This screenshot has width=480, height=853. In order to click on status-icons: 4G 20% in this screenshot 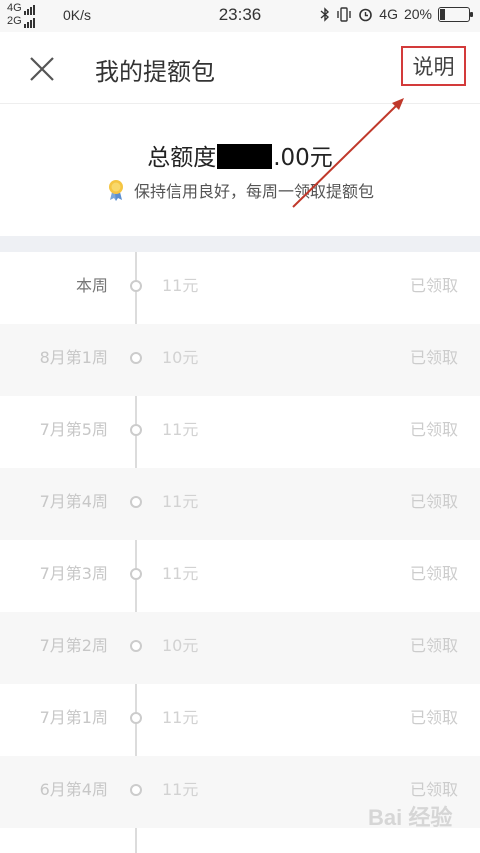, I will do `click(396, 14)`.